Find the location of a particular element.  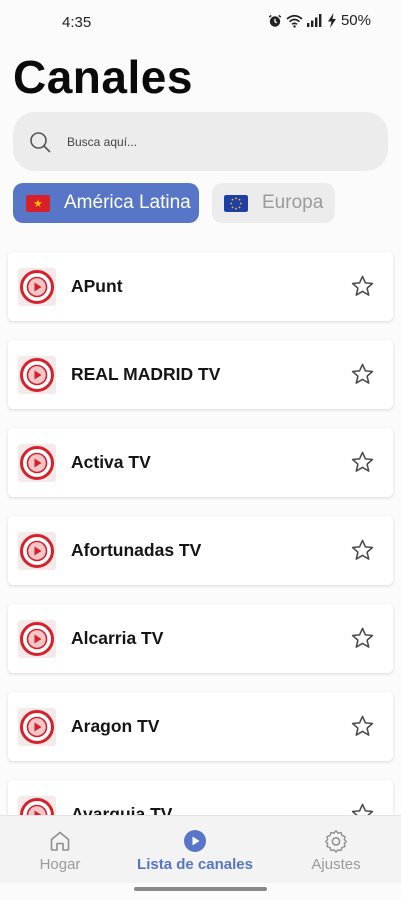

tab-america-latina: América Latina is located at coordinates (106, 203).